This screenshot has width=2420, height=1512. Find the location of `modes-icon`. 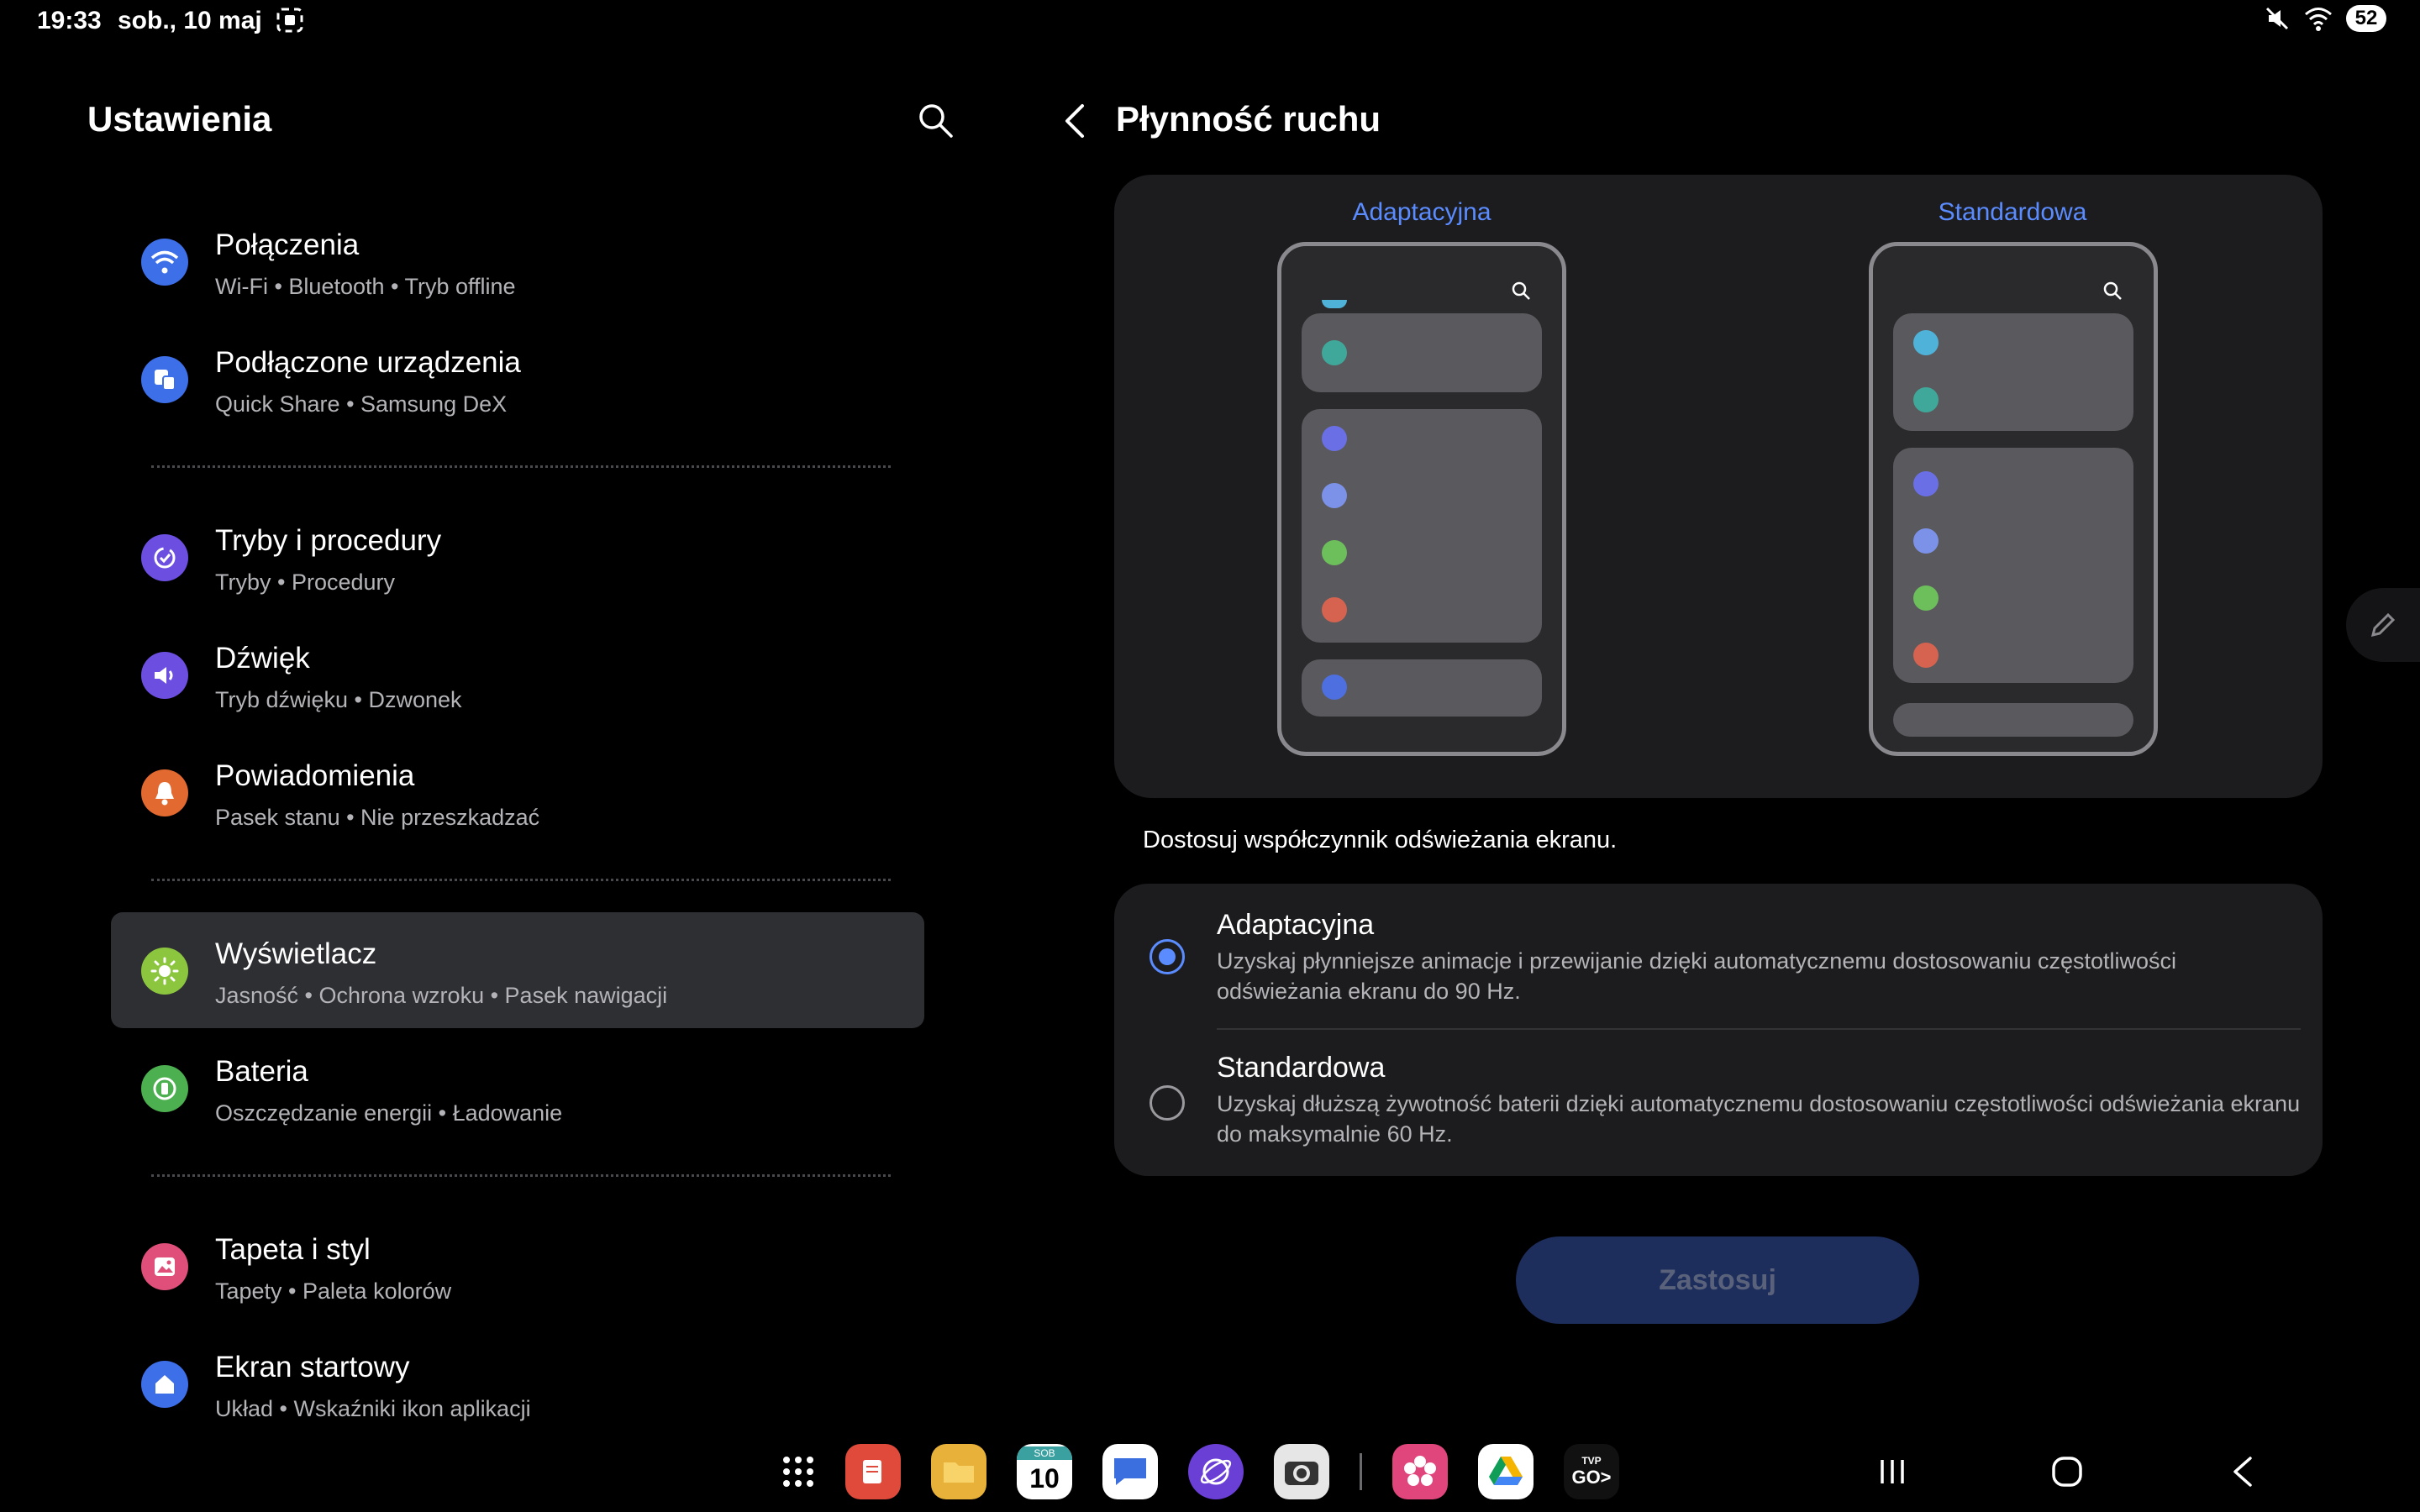

modes-icon is located at coordinates (165, 557).